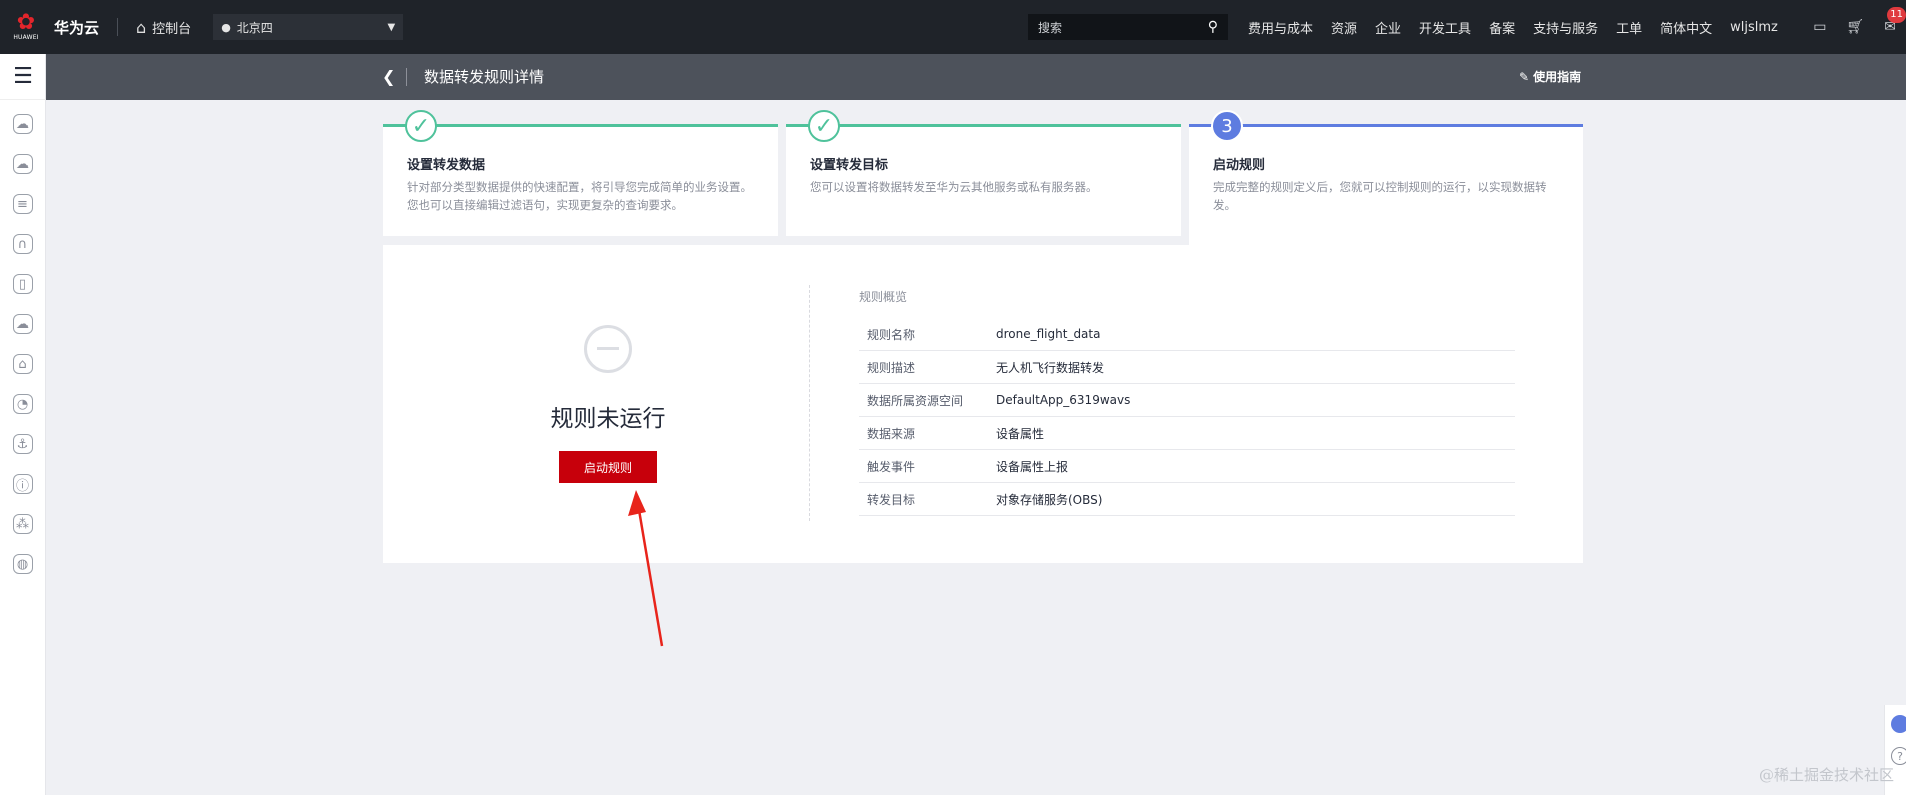 This screenshot has height=795, width=1906. Describe the element at coordinates (22, 244) in the screenshot. I see `bridge-icon: ∩` at that location.